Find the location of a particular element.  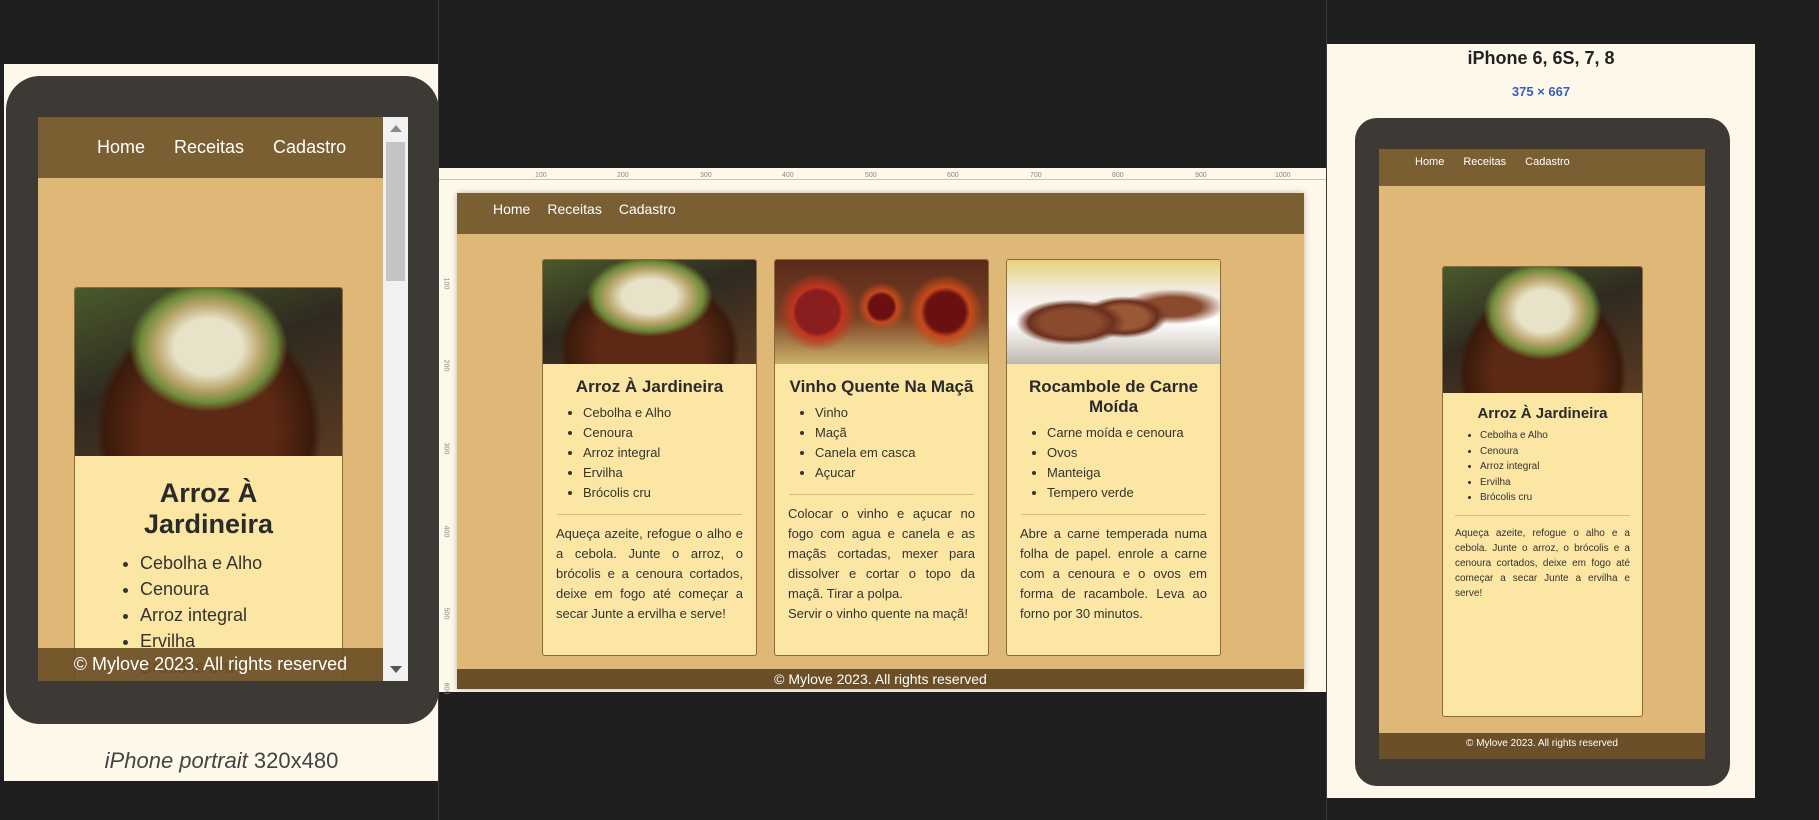

desktop-navbar: Home Receitas Cadastro is located at coordinates (880, 213).